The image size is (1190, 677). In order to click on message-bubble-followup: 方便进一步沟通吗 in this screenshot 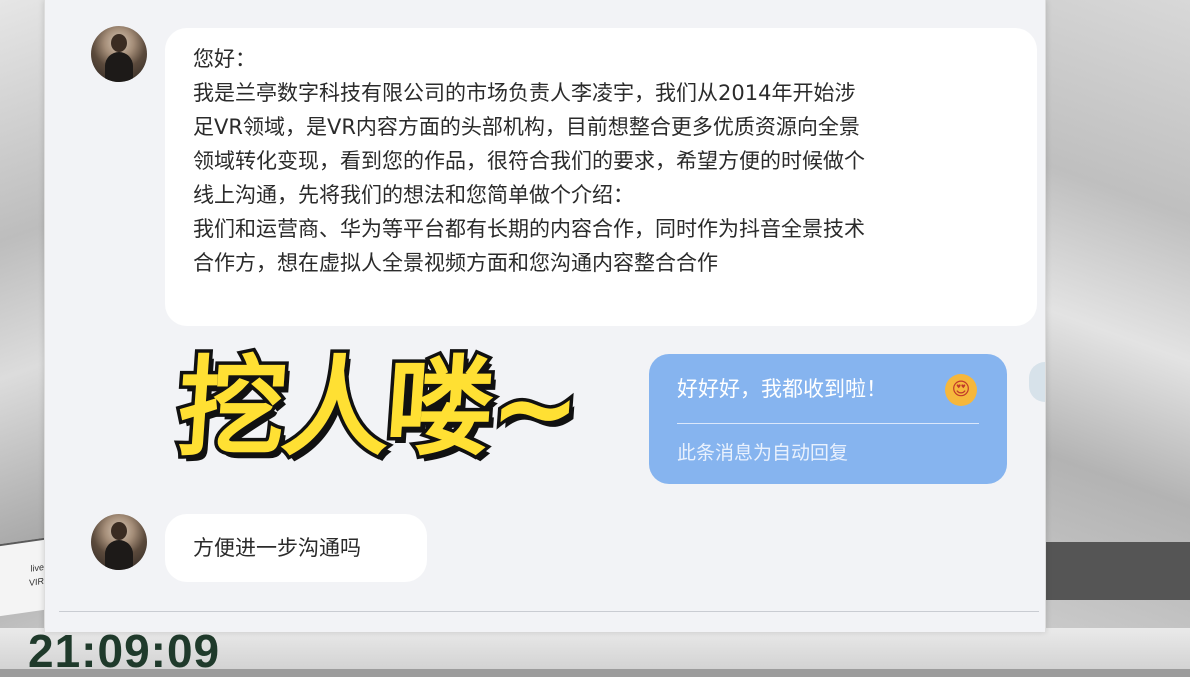, I will do `click(296, 548)`.